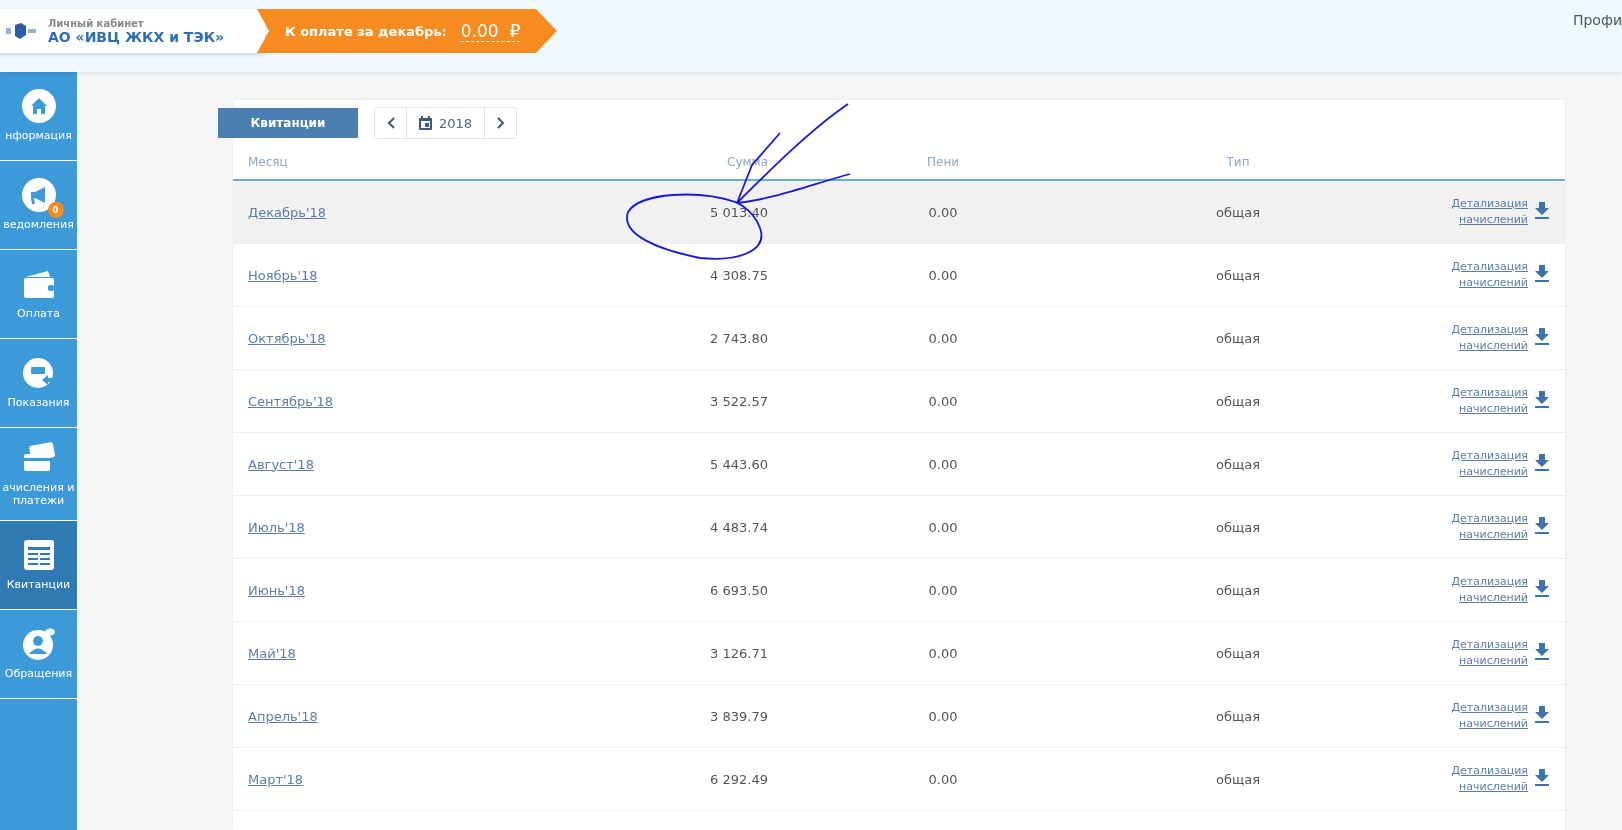 The width and height of the screenshot is (1622, 830). What do you see at coordinates (136, 36) in the screenshot?
I see `company-name: АО «ИВЦ ЖКХ и ТЭК»` at bounding box center [136, 36].